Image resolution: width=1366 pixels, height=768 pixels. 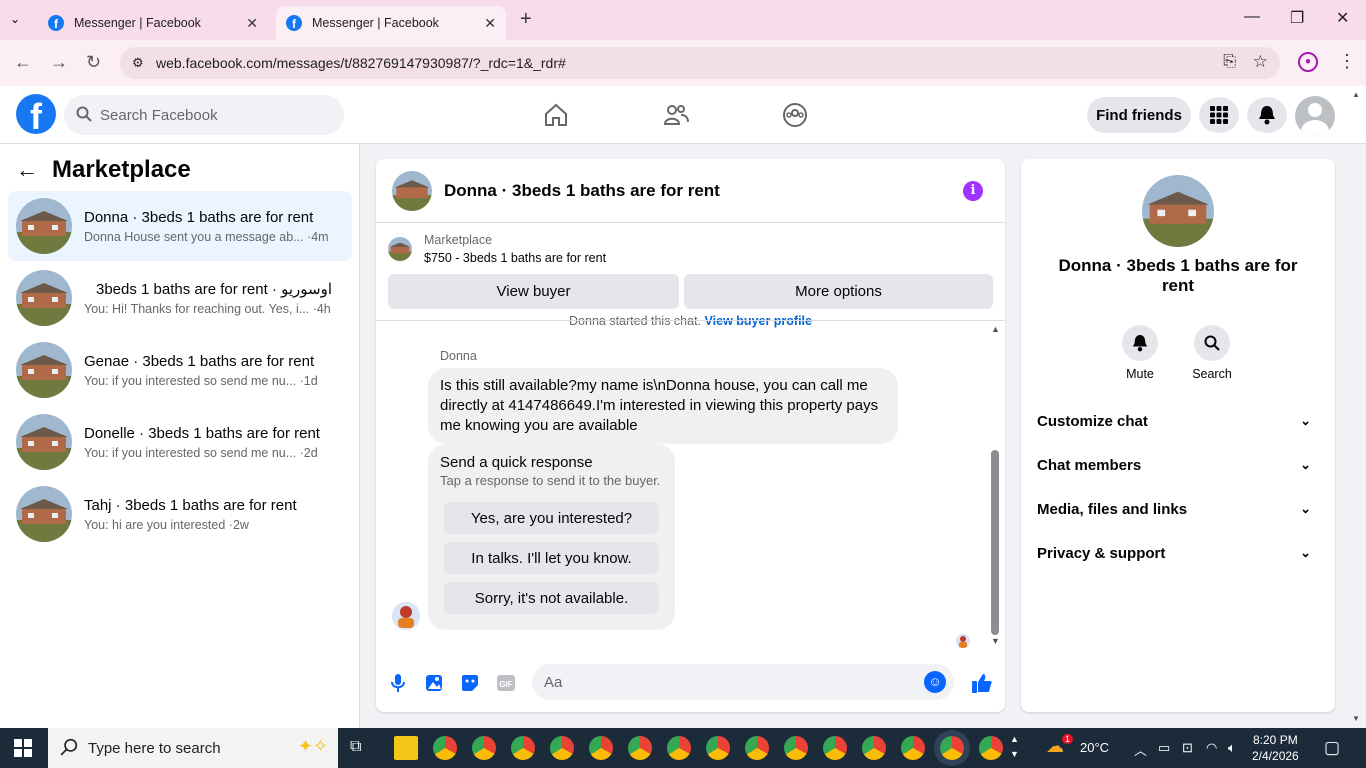 What do you see at coordinates (1178, 553) in the screenshot?
I see `privacy-support-section: Privacy & support ⌄` at bounding box center [1178, 553].